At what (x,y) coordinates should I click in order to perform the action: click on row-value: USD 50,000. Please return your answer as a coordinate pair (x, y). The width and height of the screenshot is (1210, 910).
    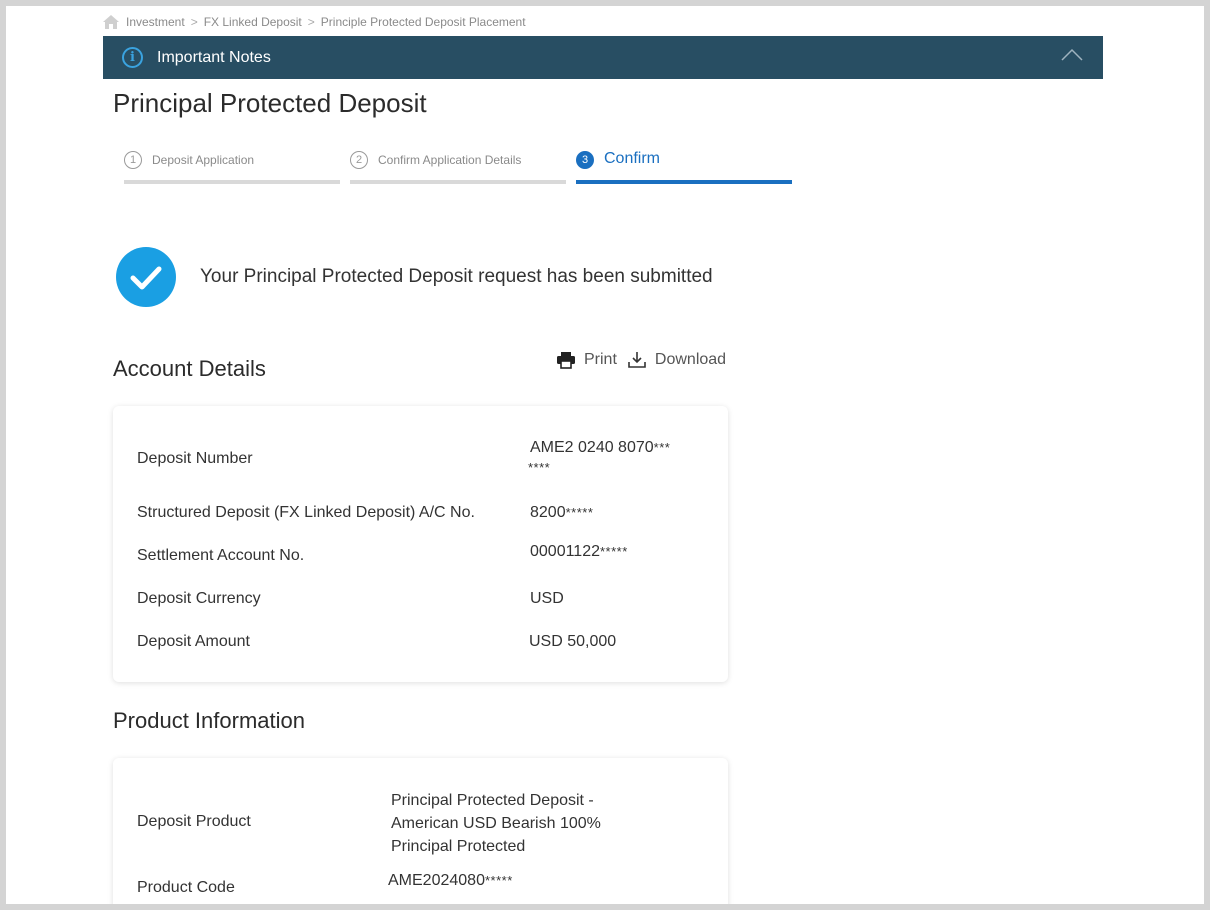
    Looking at the image, I should click on (573, 641).